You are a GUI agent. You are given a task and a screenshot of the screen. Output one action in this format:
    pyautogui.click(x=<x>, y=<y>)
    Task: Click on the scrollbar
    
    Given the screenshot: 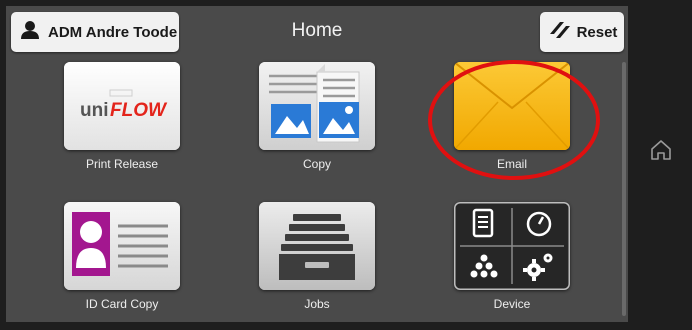 What is the action you would take?
    pyautogui.click(x=624, y=189)
    